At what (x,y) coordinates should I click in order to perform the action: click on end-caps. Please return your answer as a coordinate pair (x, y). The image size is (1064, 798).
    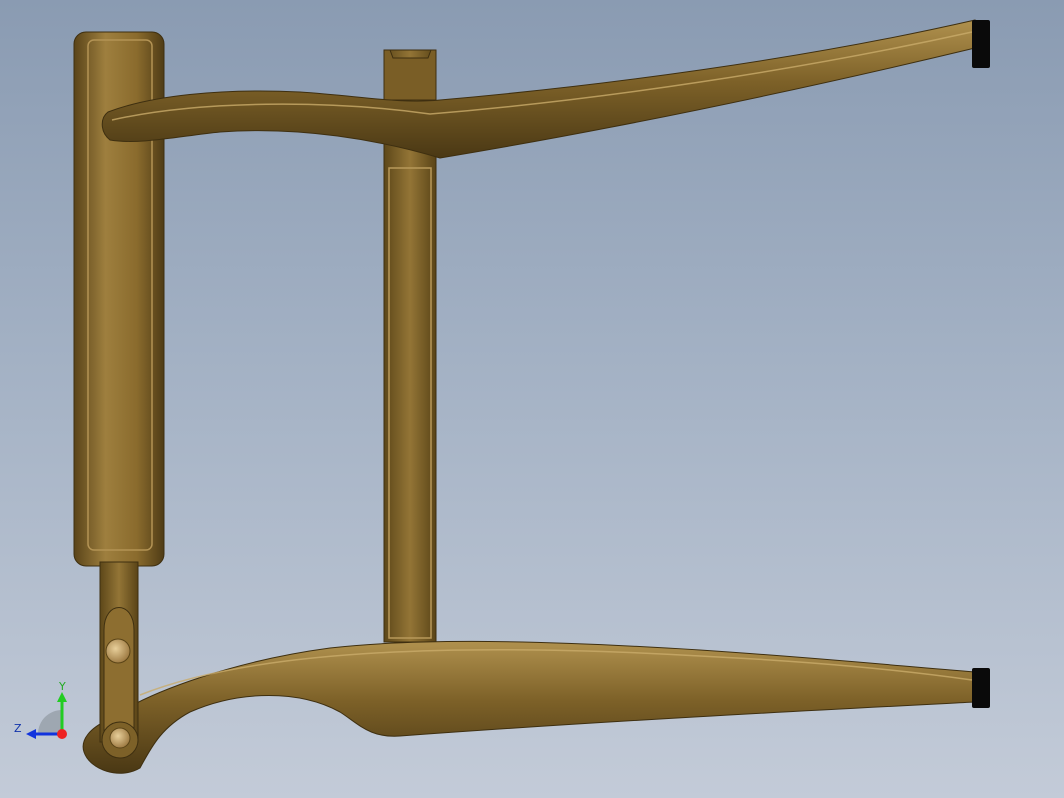
    Looking at the image, I should click on (981, 364).